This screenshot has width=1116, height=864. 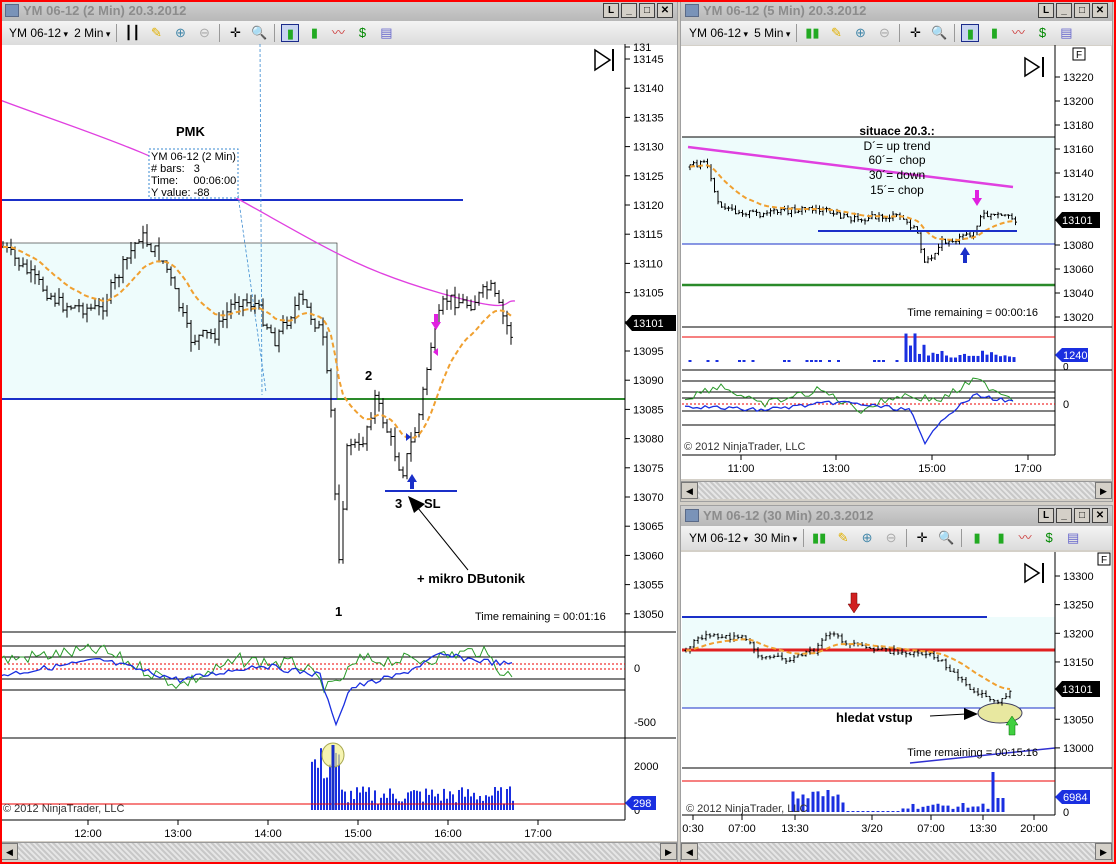 What do you see at coordinates (868, 697) in the screenshot?
I see `plot-area` at bounding box center [868, 697].